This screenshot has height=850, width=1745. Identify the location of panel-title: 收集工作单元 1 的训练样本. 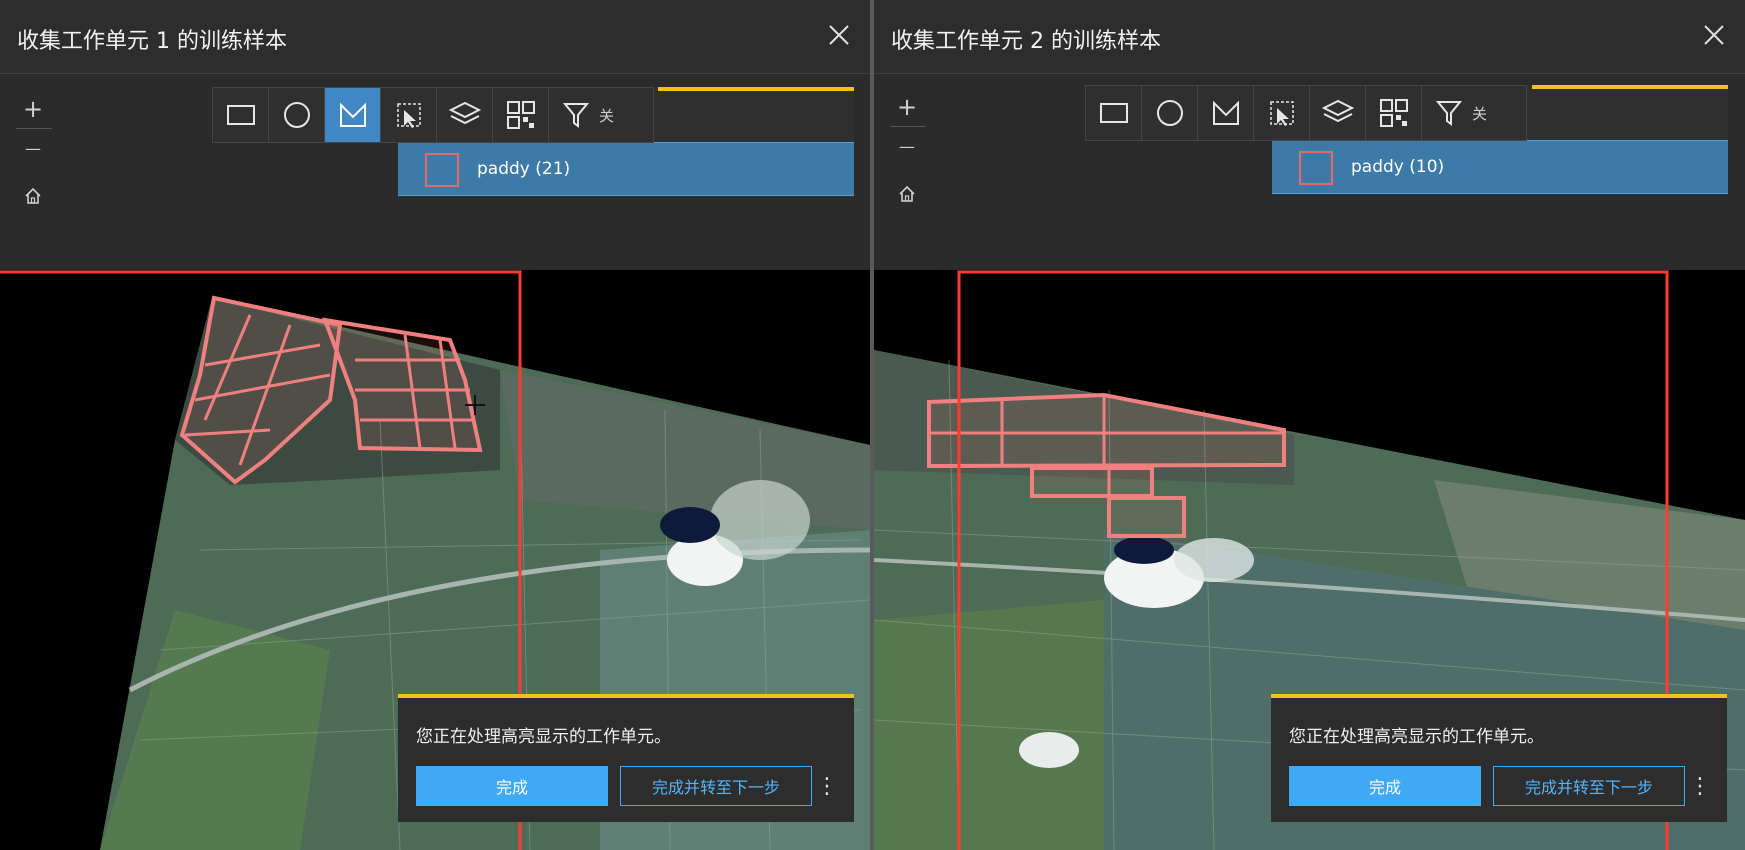
(152, 41).